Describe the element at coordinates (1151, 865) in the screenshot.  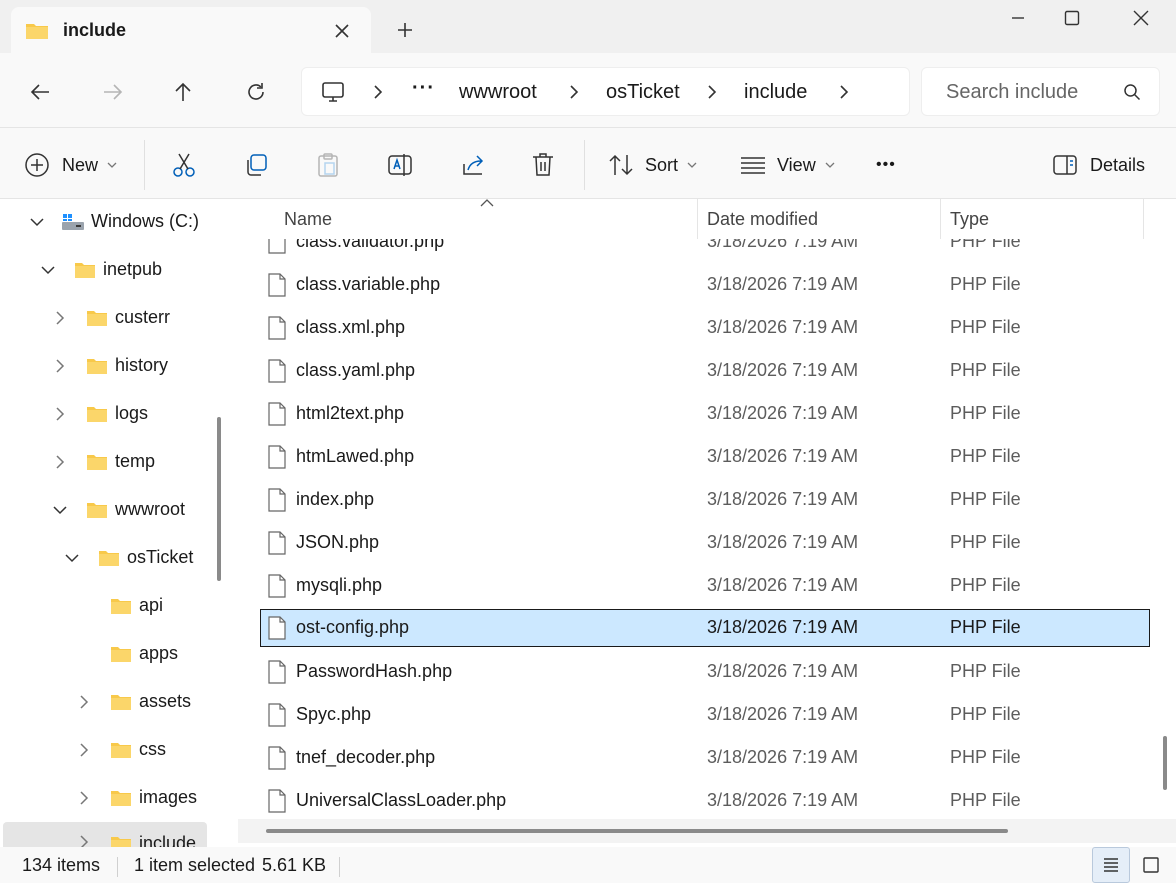
I see `tiles-view-button` at that location.